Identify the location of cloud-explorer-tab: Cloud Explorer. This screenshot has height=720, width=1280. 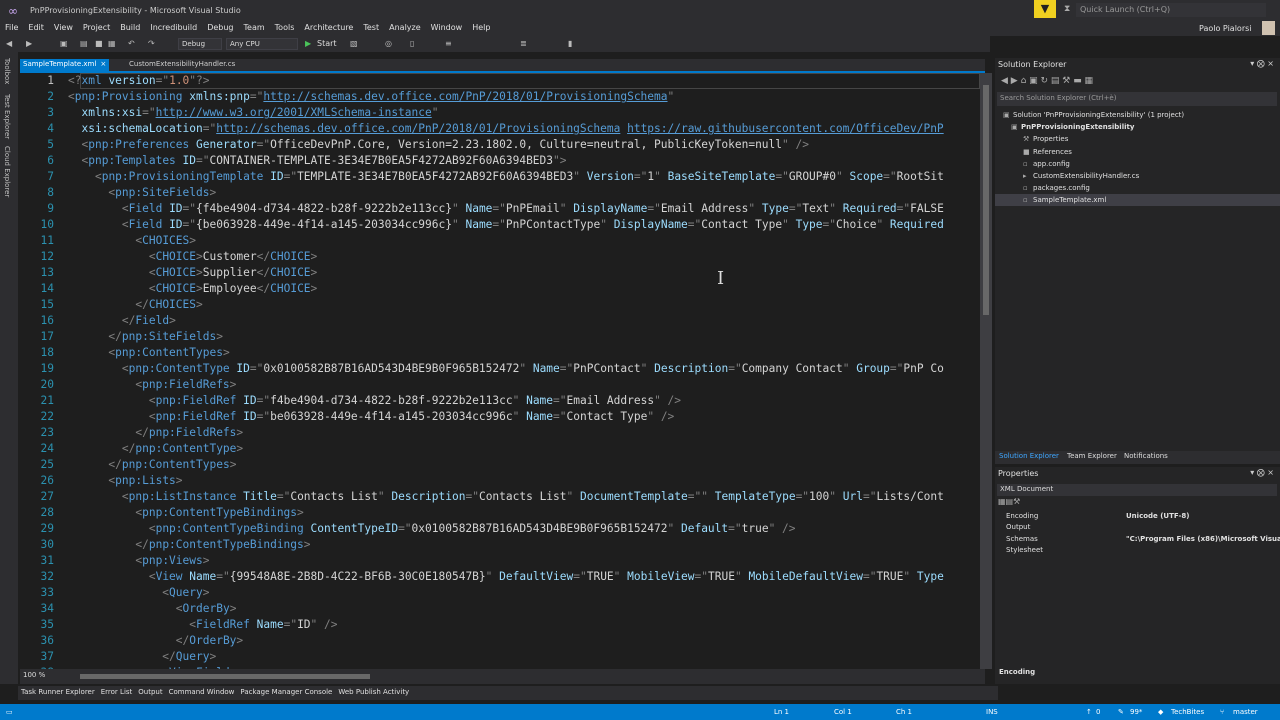
(7, 171).